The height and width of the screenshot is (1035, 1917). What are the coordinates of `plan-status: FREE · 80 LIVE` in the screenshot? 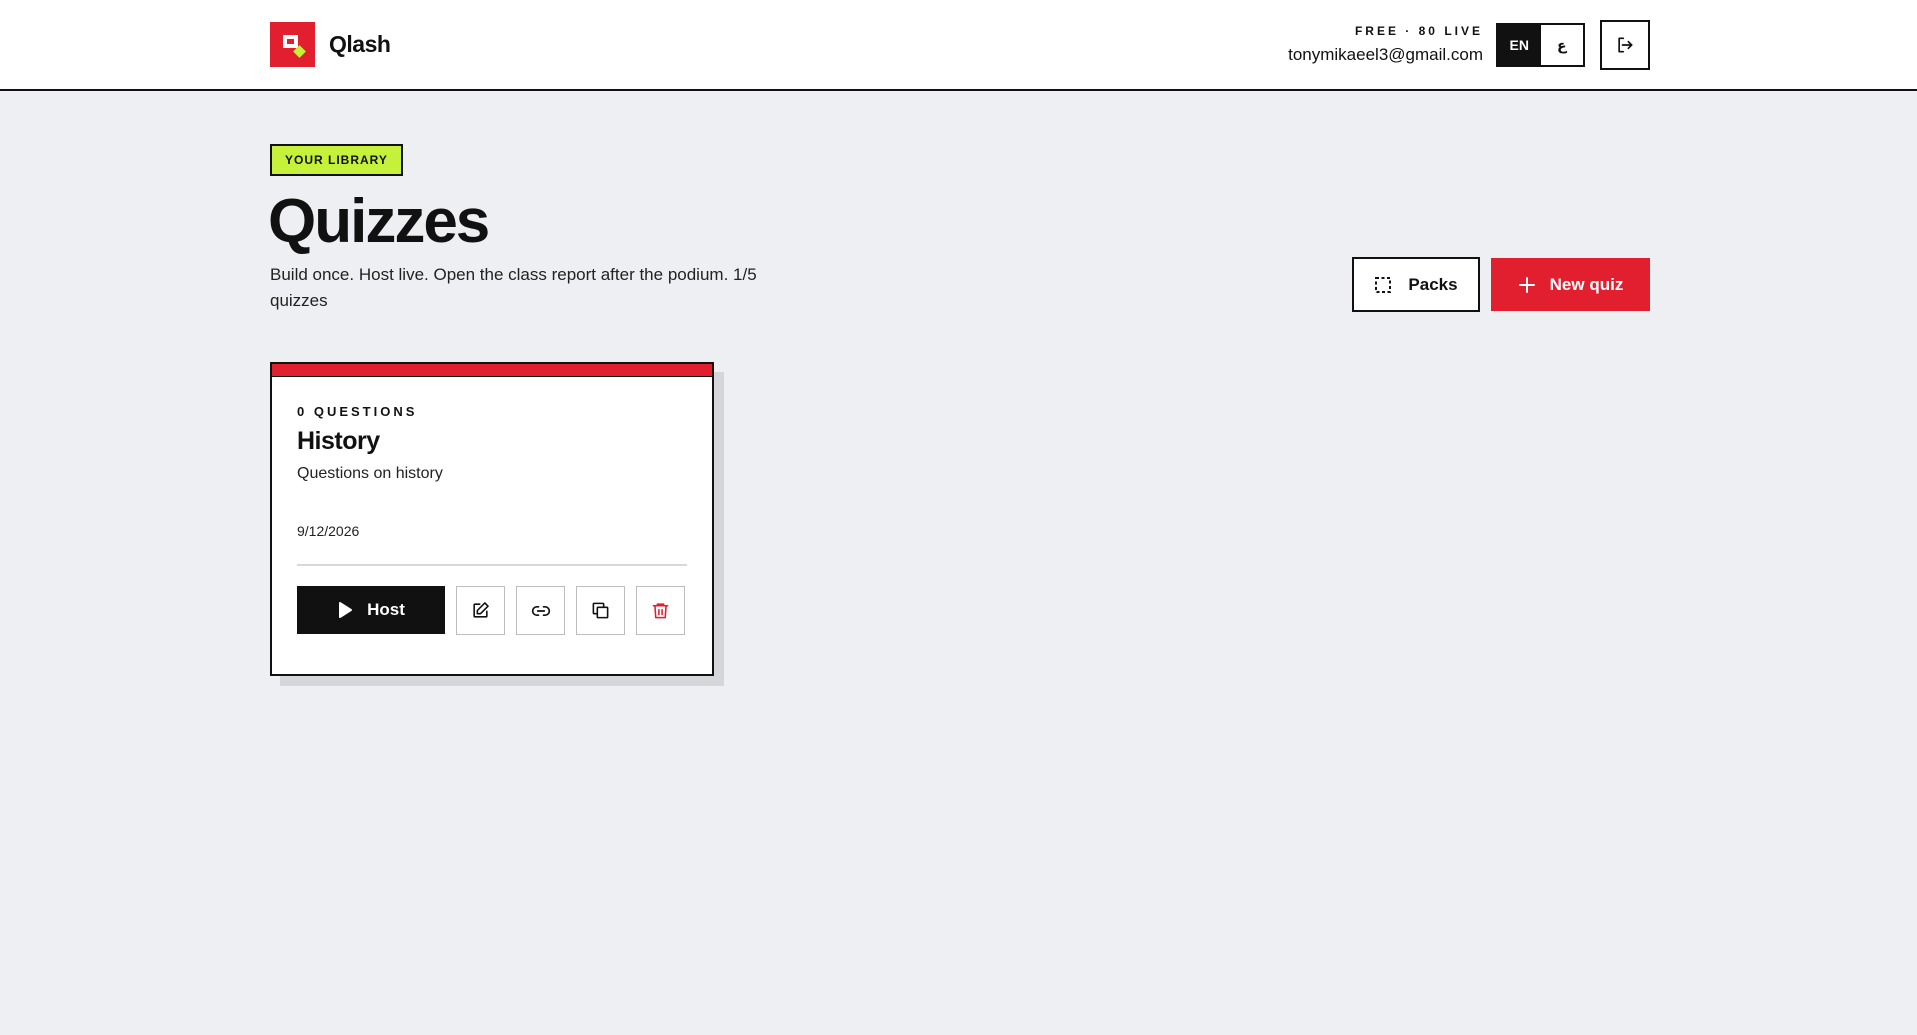 It's located at (1418, 31).